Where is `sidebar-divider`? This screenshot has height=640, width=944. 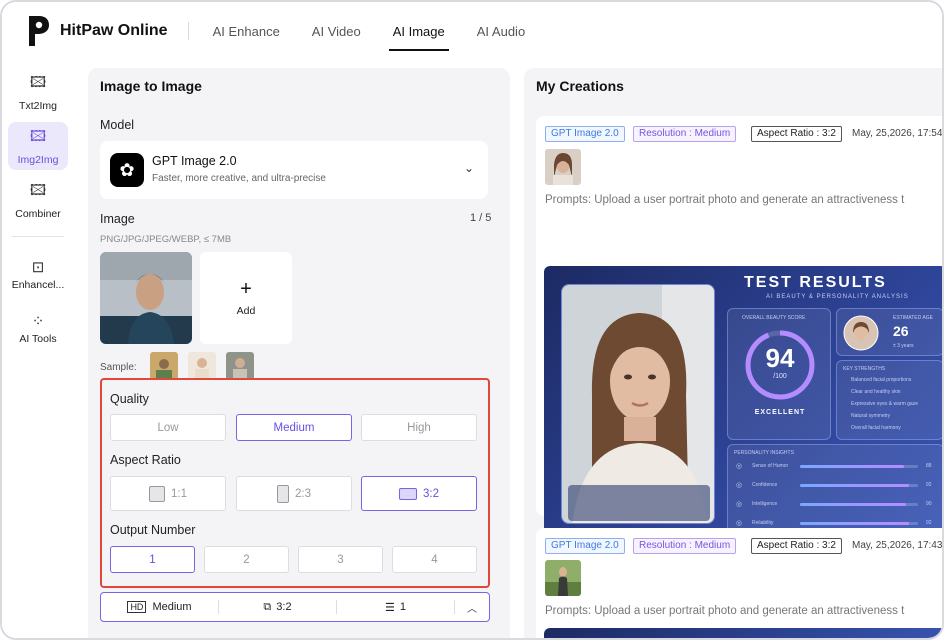 sidebar-divider is located at coordinates (38, 236).